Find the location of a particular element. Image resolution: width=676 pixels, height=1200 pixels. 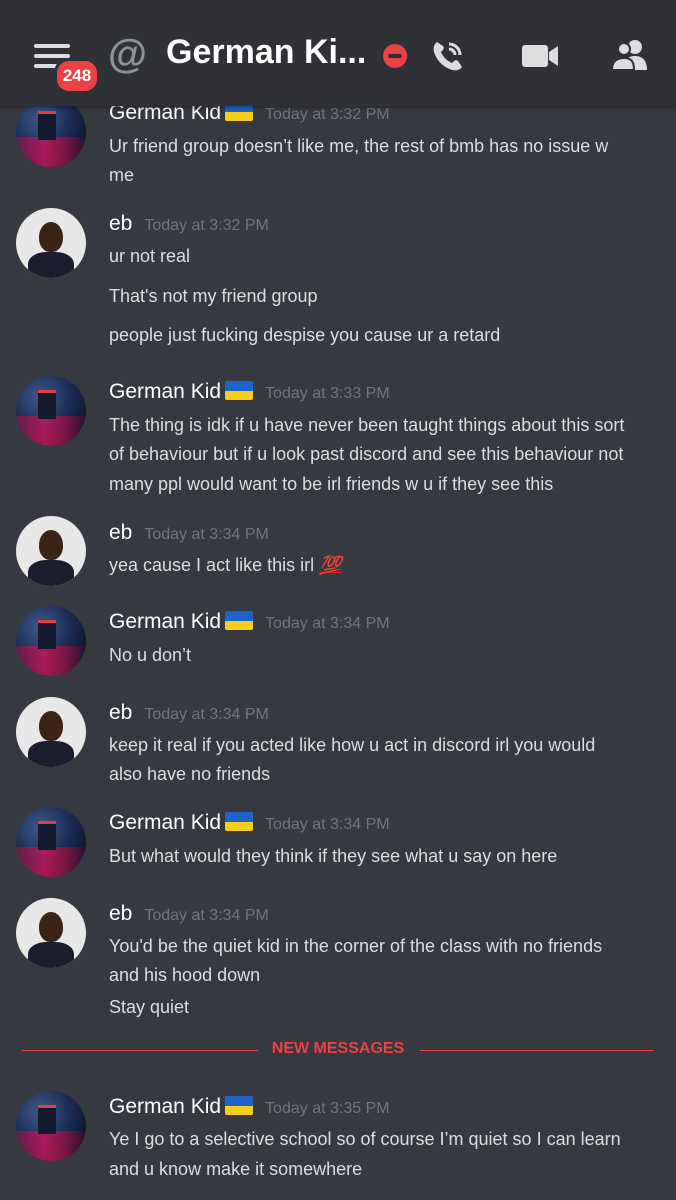

message-text: ur not real is located at coordinates (150, 256).